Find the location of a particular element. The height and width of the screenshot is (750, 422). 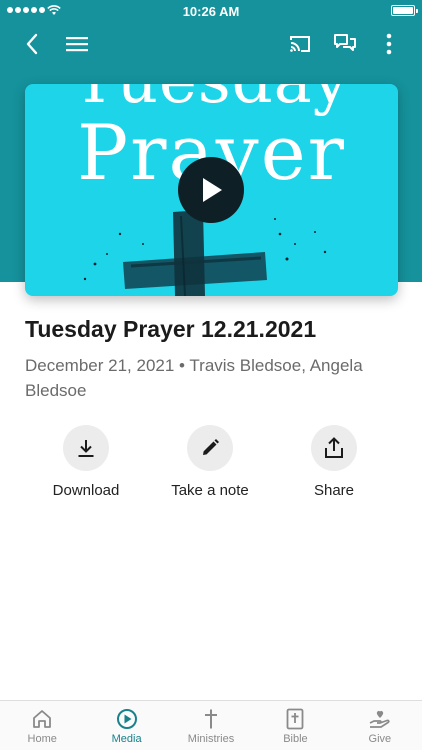

download-circle is located at coordinates (86, 448).